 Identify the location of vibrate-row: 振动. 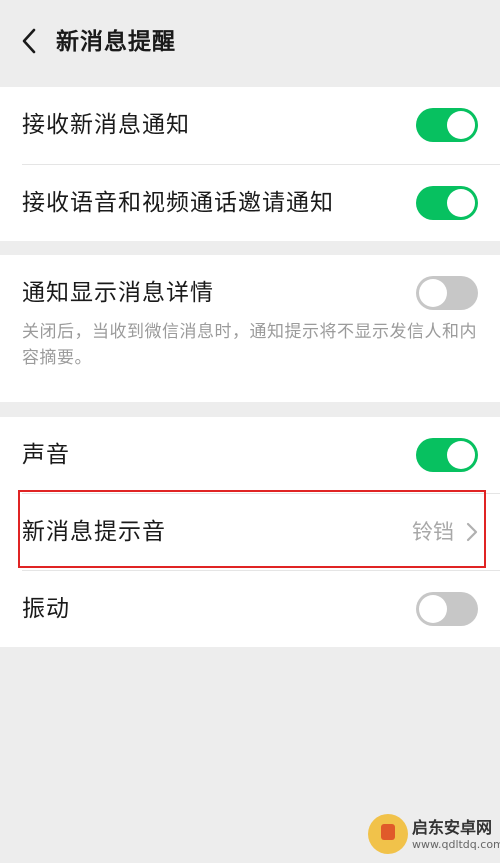
(250, 609).